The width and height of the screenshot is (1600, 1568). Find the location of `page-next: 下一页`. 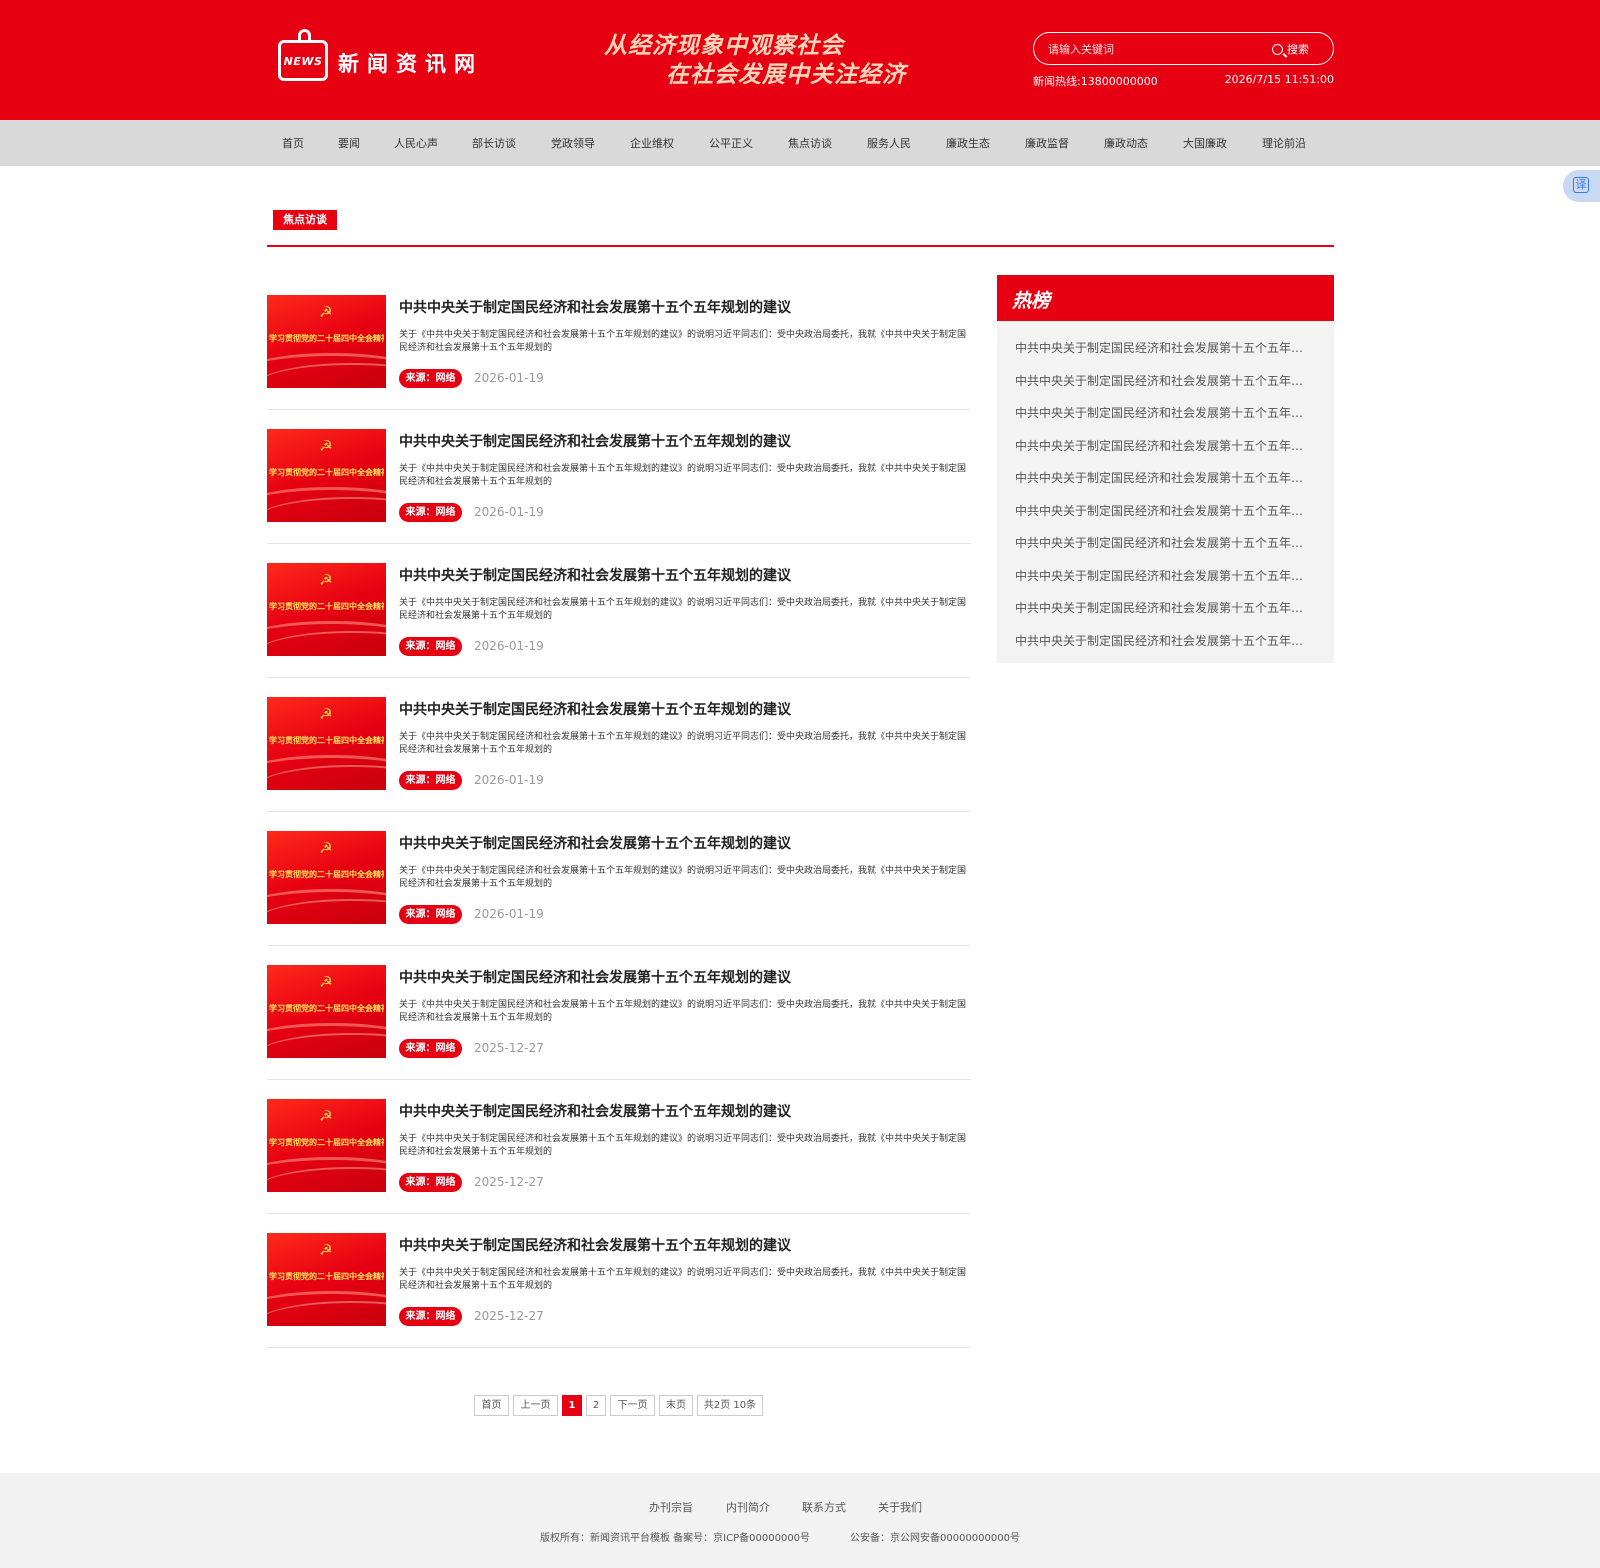

page-next: 下一页 is located at coordinates (632, 1405).